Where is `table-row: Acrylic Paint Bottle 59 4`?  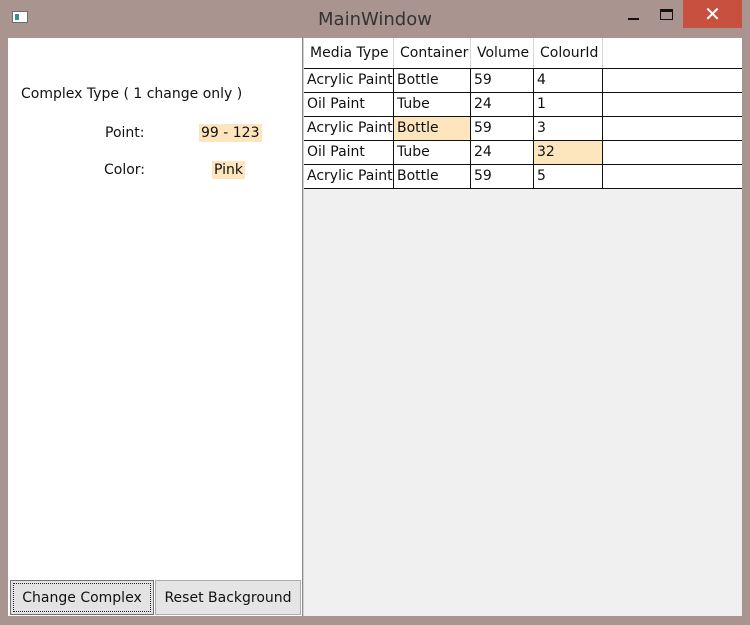
table-row: Acrylic Paint Bottle 59 4 is located at coordinates (523, 80).